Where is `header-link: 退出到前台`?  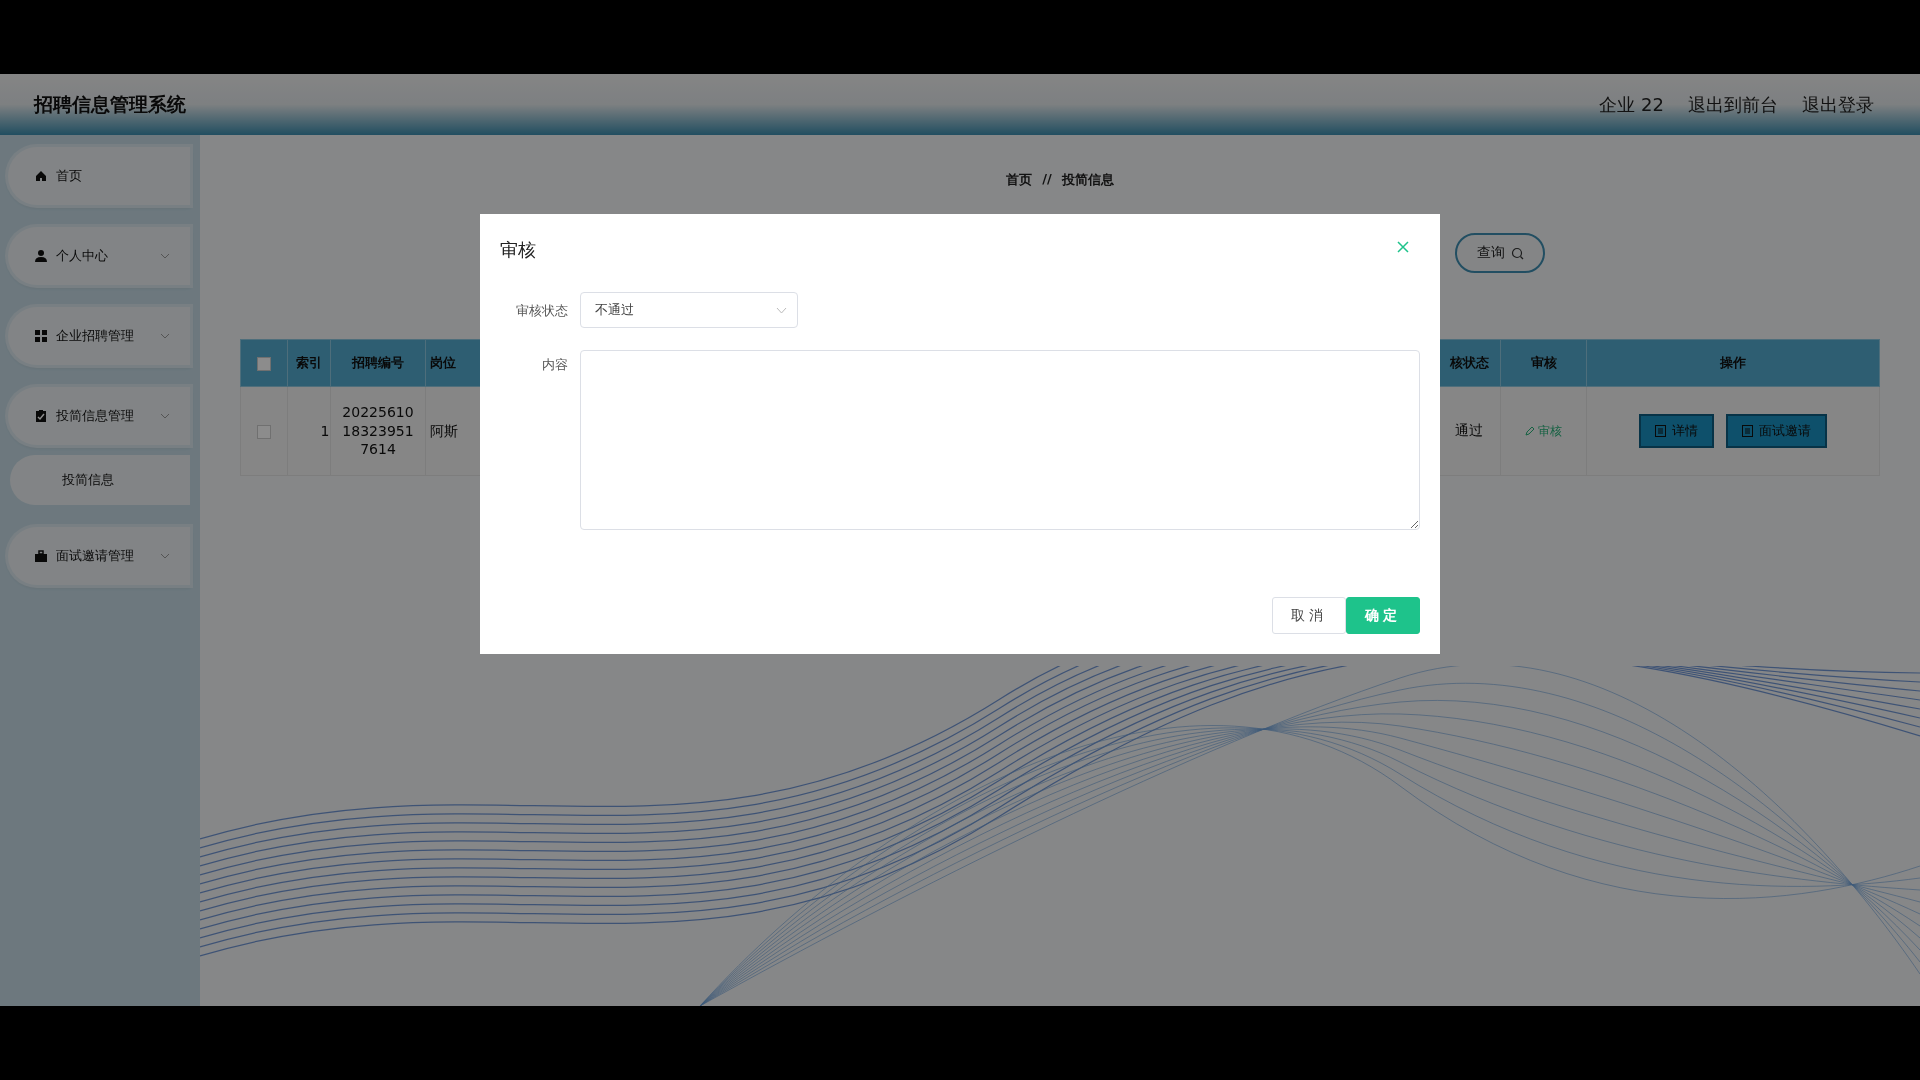
header-link: 退出到前台 is located at coordinates (1733, 104).